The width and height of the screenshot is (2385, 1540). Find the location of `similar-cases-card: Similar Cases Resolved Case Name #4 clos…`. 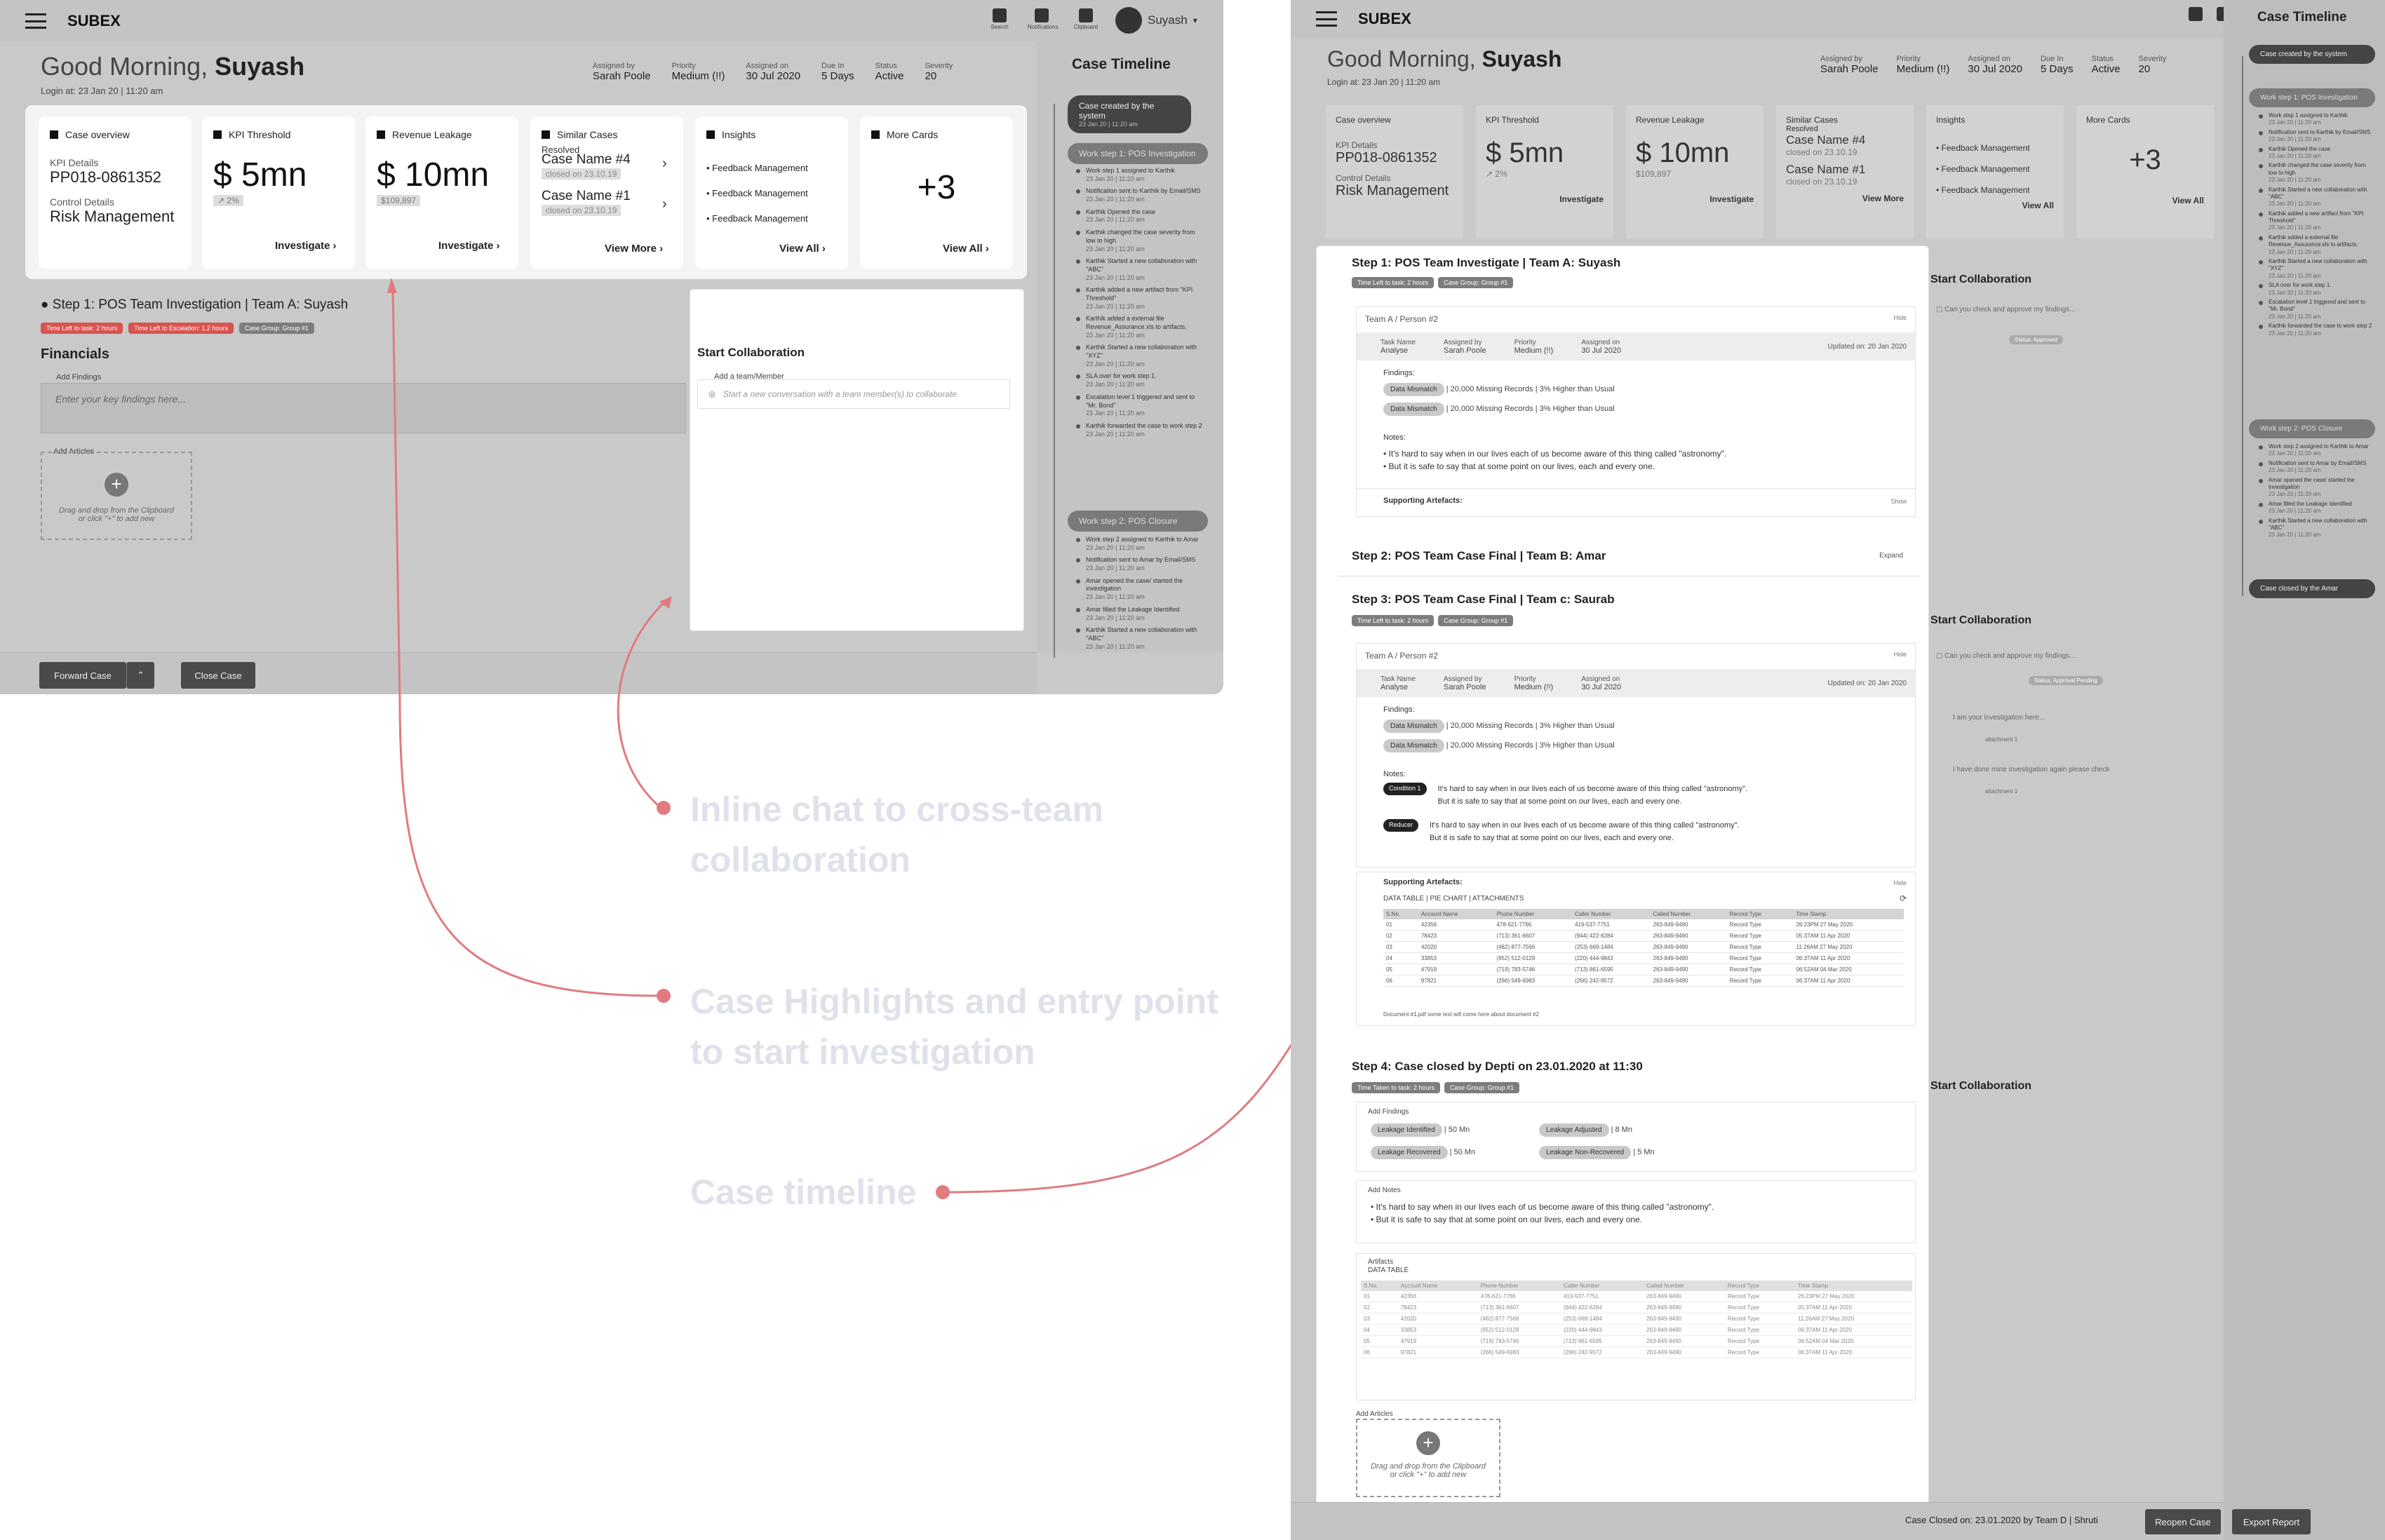

similar-cases-card: Similar Cases Resolved Case Name #4 clos… is located at coordinates (1845, 171).